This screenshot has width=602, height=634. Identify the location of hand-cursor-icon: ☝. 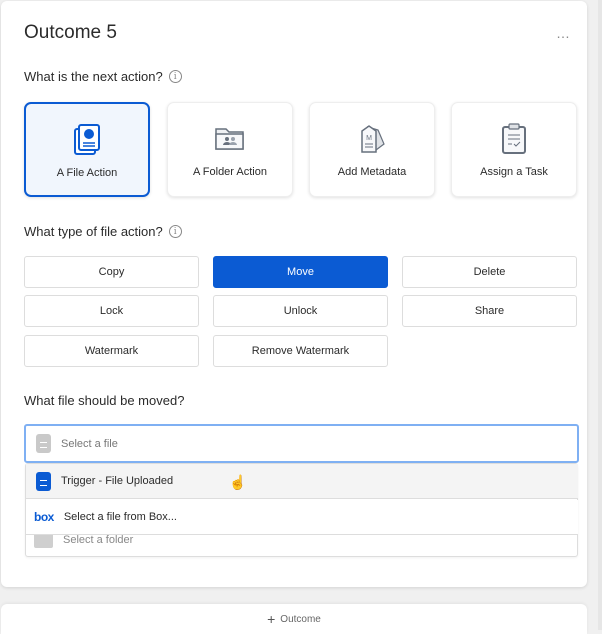
(238, 482).